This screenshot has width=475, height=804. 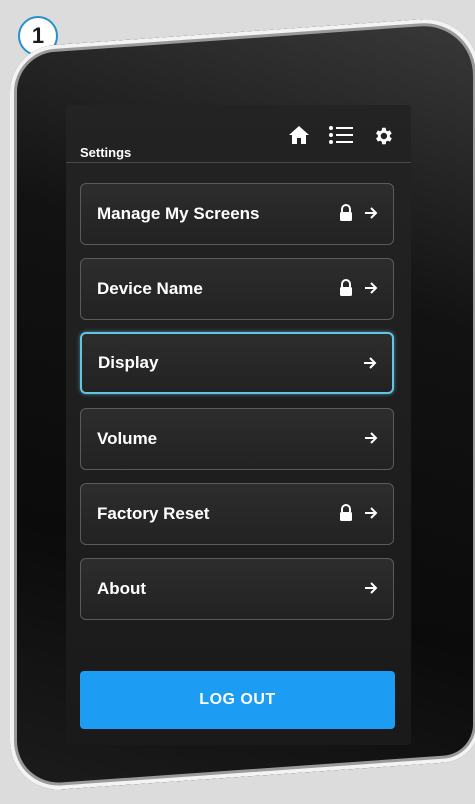 I want to click on menu-item-about: About, so click(x=237, y=589).